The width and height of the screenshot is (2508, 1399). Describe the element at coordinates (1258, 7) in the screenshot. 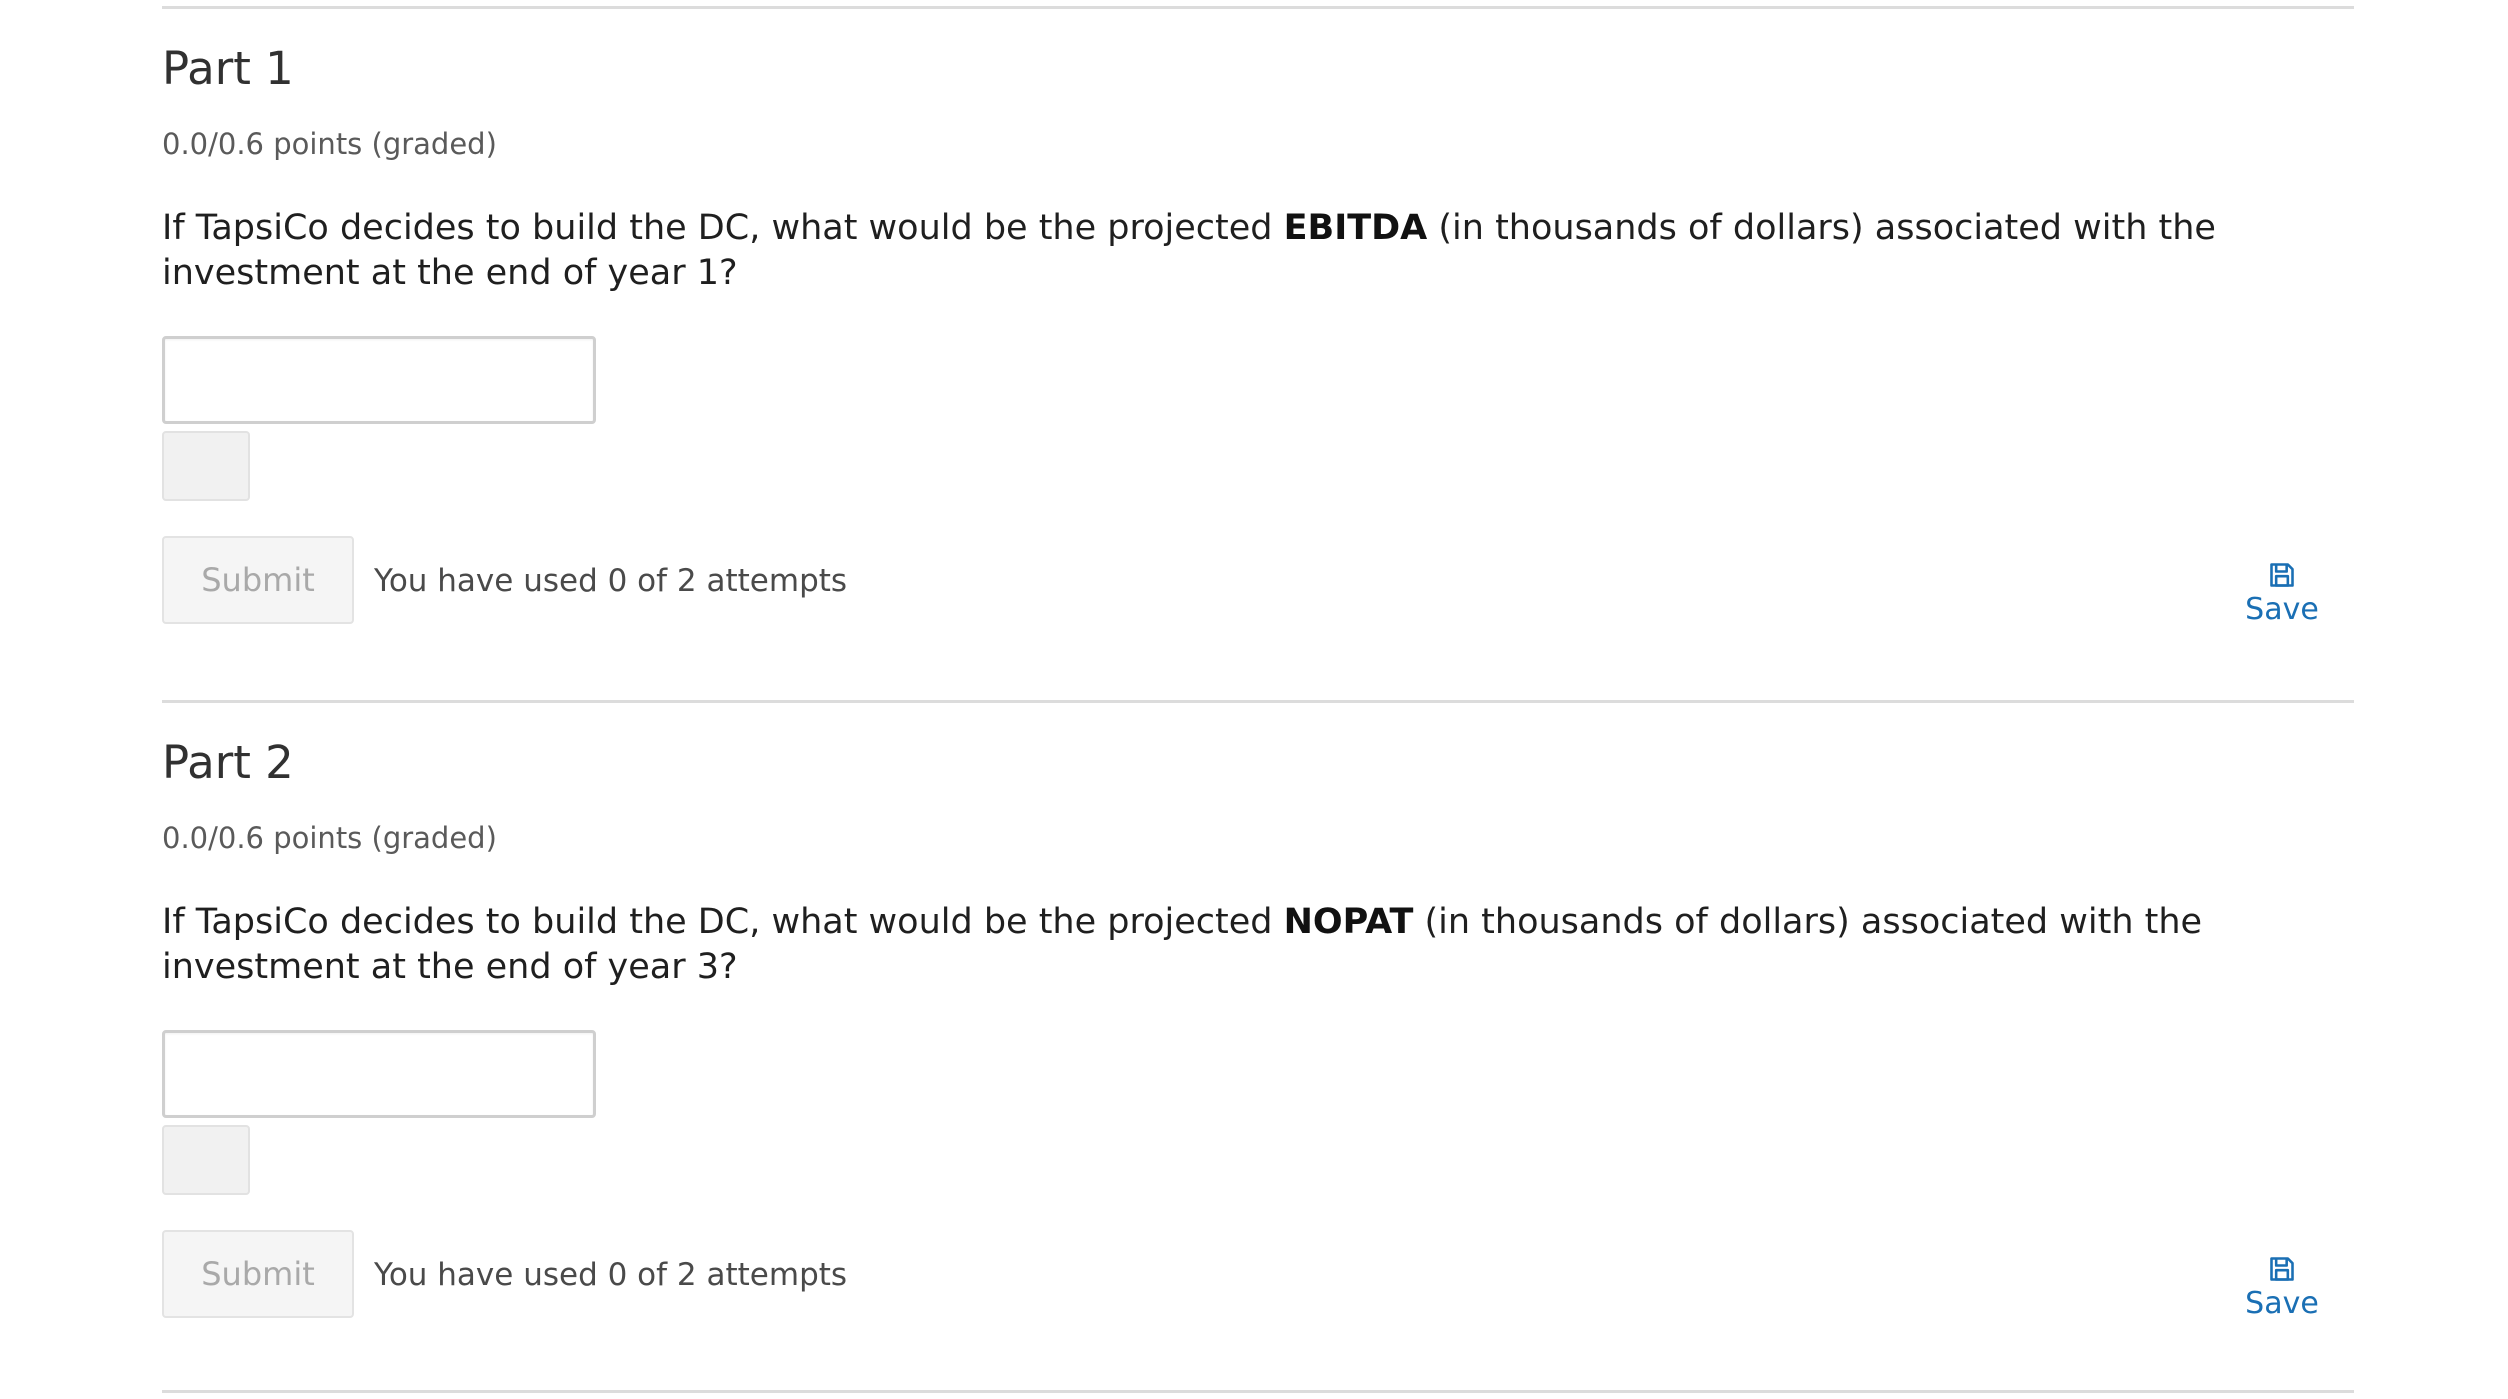

I see `top-divider` at that location.